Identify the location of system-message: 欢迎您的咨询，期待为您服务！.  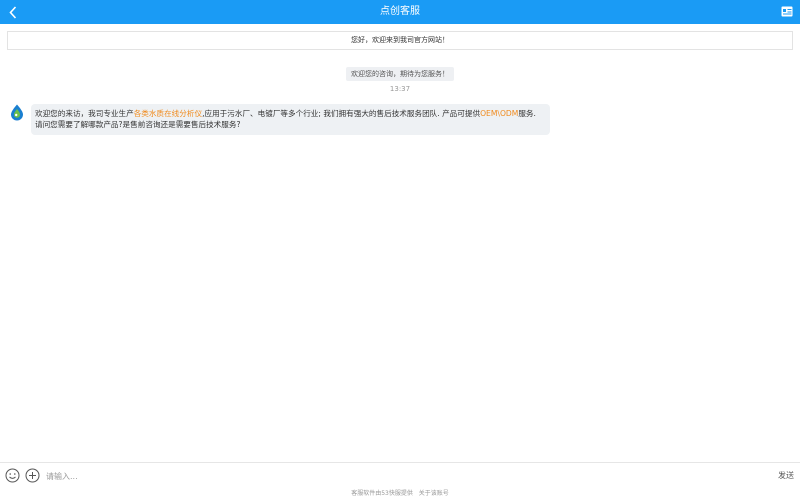
(400, 71).